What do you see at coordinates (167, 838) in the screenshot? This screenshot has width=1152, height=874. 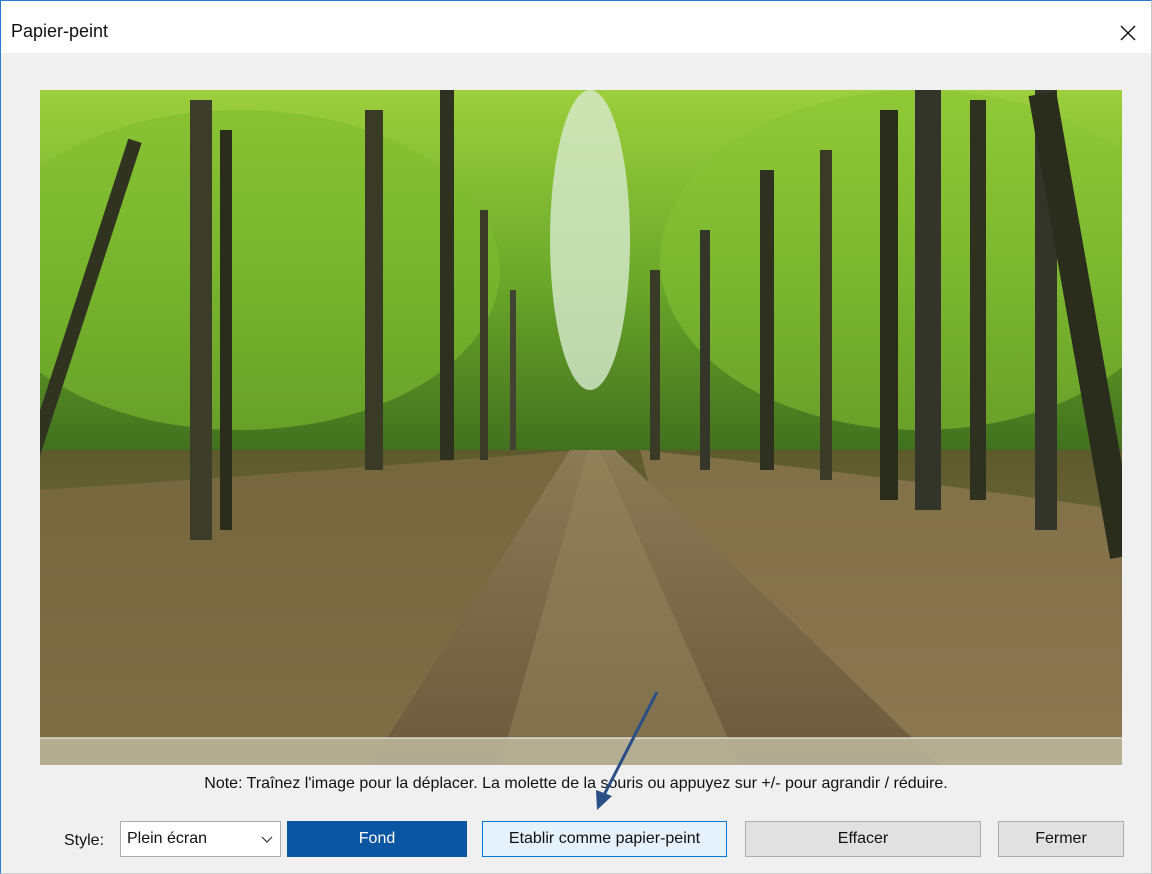 I see `style-dropdown-value: Plein écran` at bounding box center [167, 838].